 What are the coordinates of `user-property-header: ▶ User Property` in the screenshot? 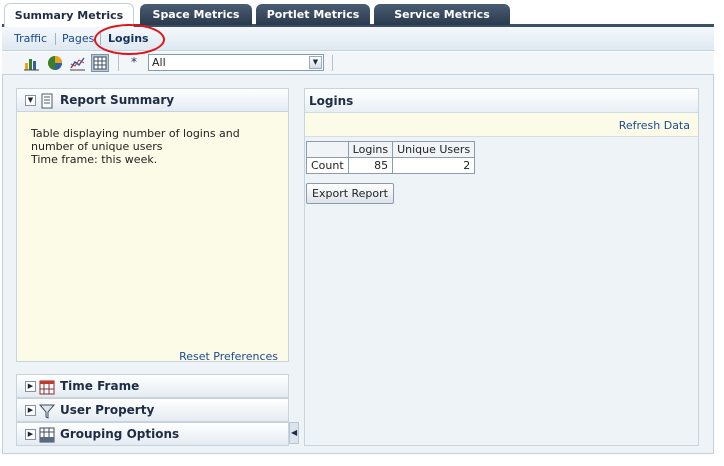 It's located at (152, 410).